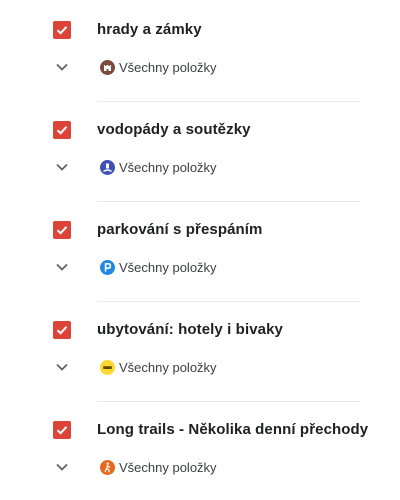 The height and width of the screenshot is (500, 400). I want to click on layer-title: Long trails - Několika denní přechody, so click(232, 429).